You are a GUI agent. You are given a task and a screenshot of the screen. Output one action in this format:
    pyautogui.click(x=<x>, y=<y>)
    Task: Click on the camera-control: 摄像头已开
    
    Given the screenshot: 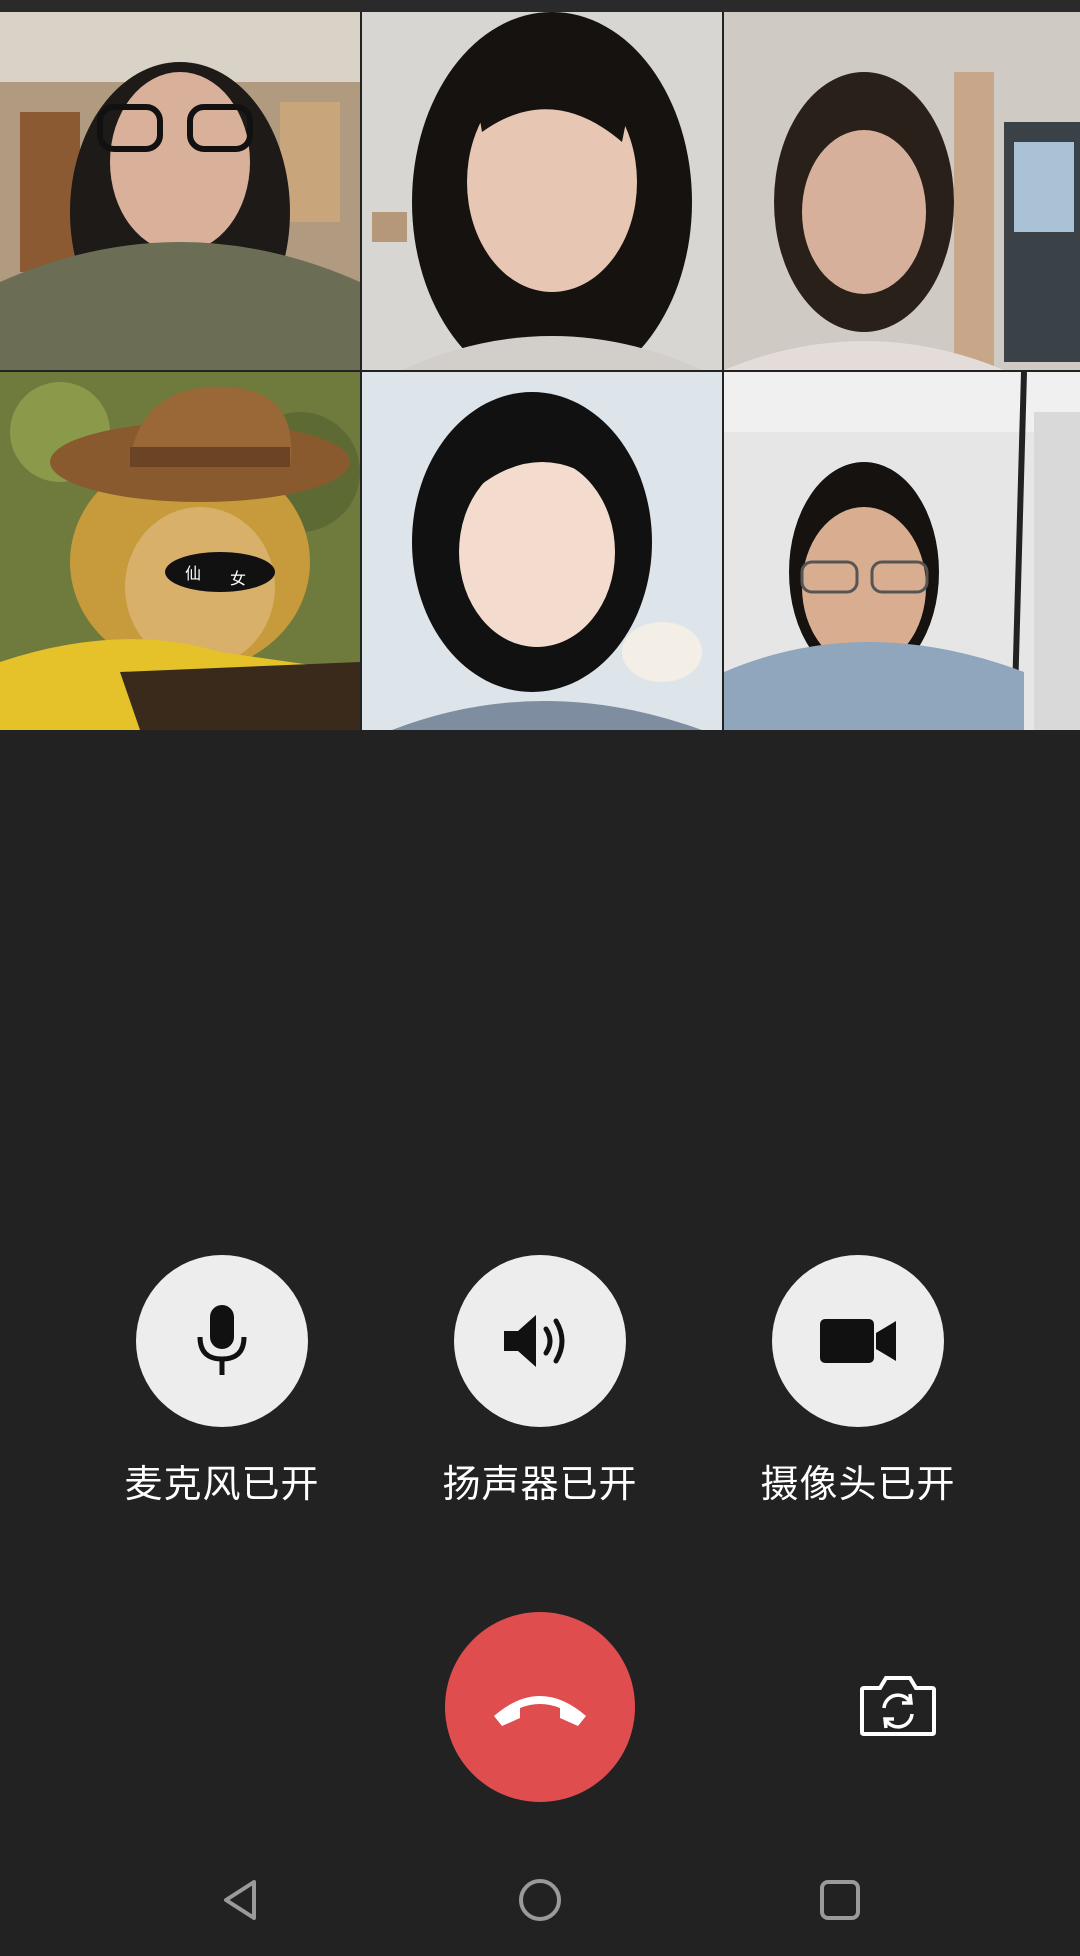 What is the action you would take?
    pyautogui.click(x=858, y=1381)
    